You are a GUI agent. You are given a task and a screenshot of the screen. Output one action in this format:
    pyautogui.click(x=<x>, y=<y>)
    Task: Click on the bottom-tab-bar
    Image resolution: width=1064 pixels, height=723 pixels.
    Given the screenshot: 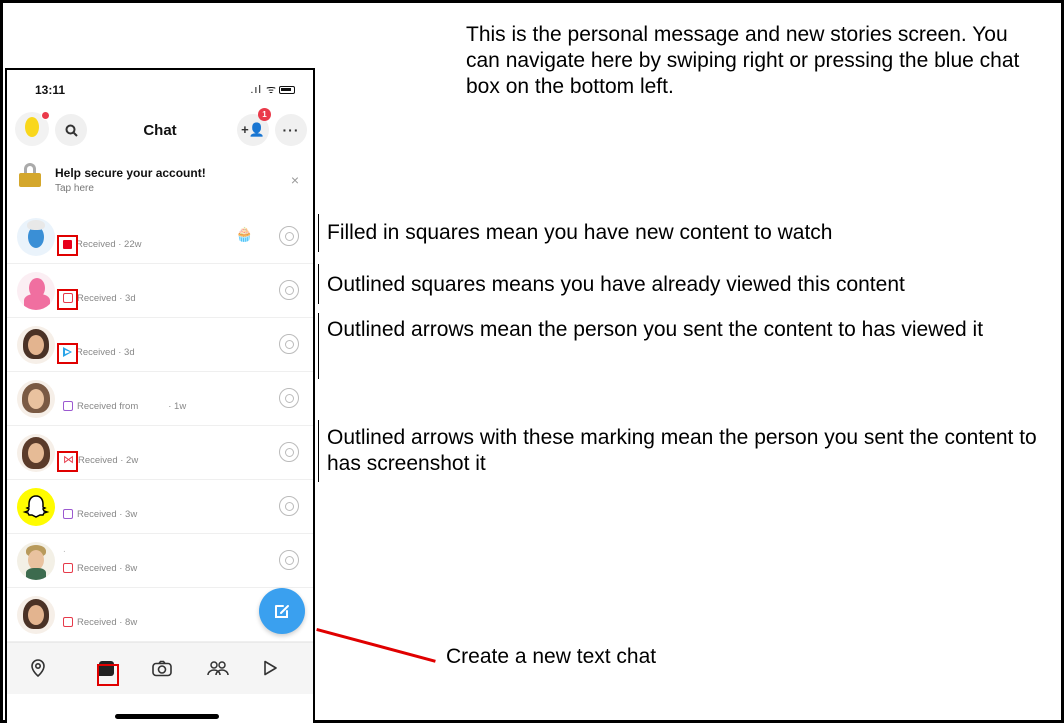 What is the action you would take?
    pyautogui.click(x=160, y=668)
    